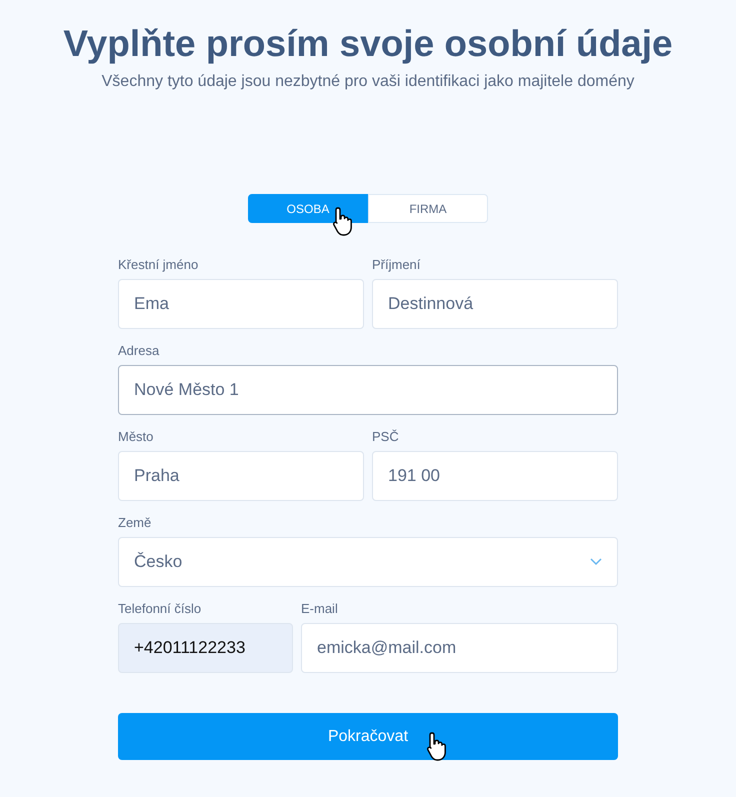 Image resolution: width=736 pixels, height=797 pixels. What do you see at coordinates (241, 476) in the screenshot?
I see `input-field: Praha` at bounding box center [241, 476].